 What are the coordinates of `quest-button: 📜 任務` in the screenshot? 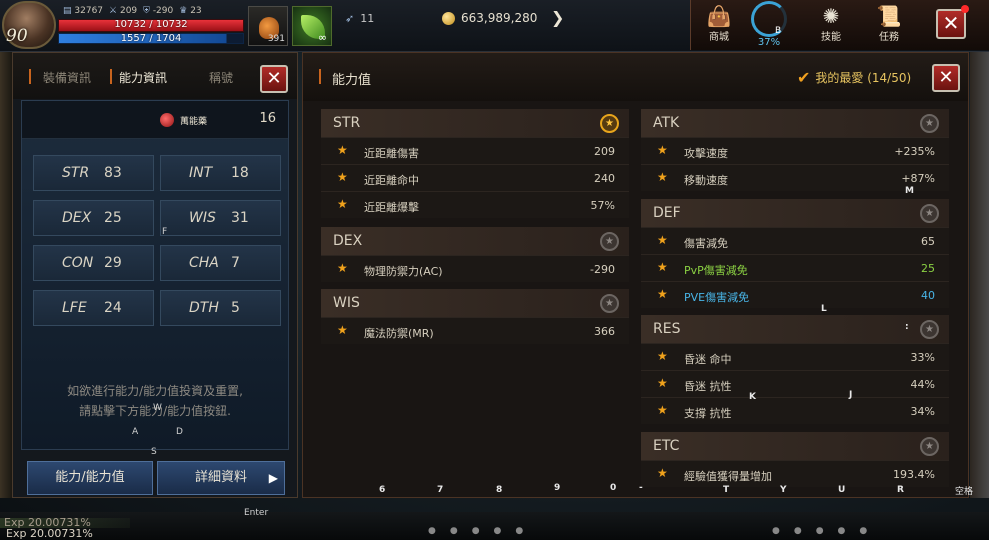 It's located at (889, 23).